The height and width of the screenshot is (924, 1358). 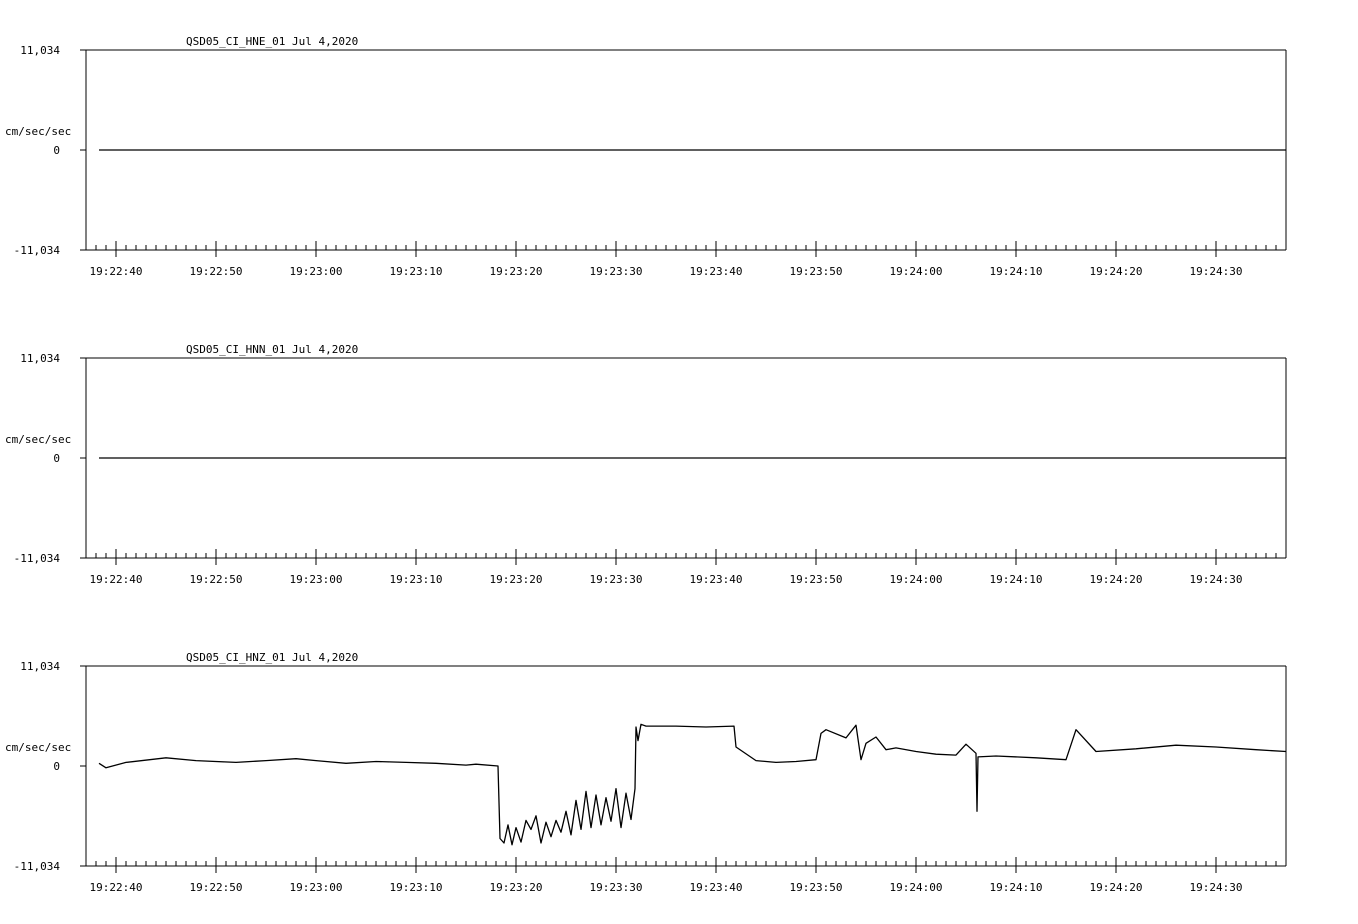 What do you see at coordinates (692, 784) in the screenshot?
I see `waveform-trace` at bounding box center [692, 784].